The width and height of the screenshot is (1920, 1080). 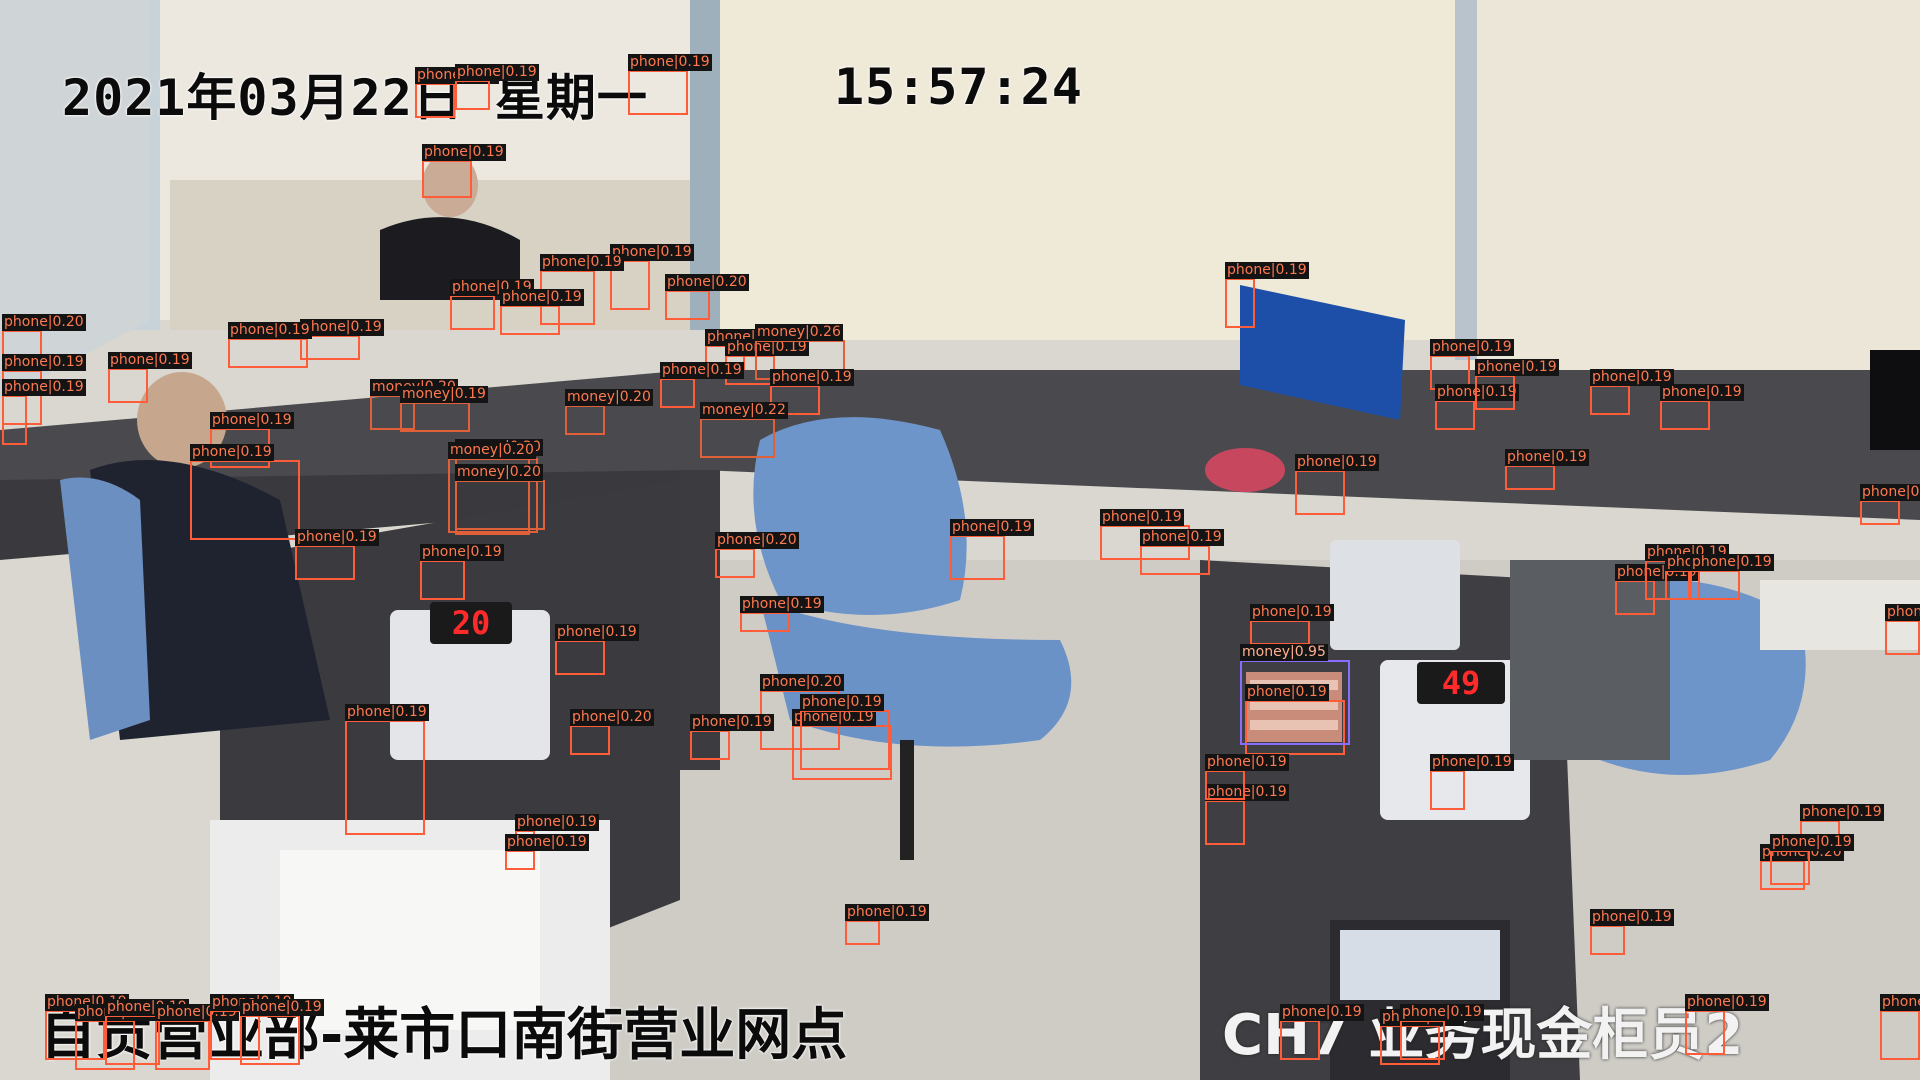 I want to click on detection-label: money|0.22, so click(x=744, y=410).